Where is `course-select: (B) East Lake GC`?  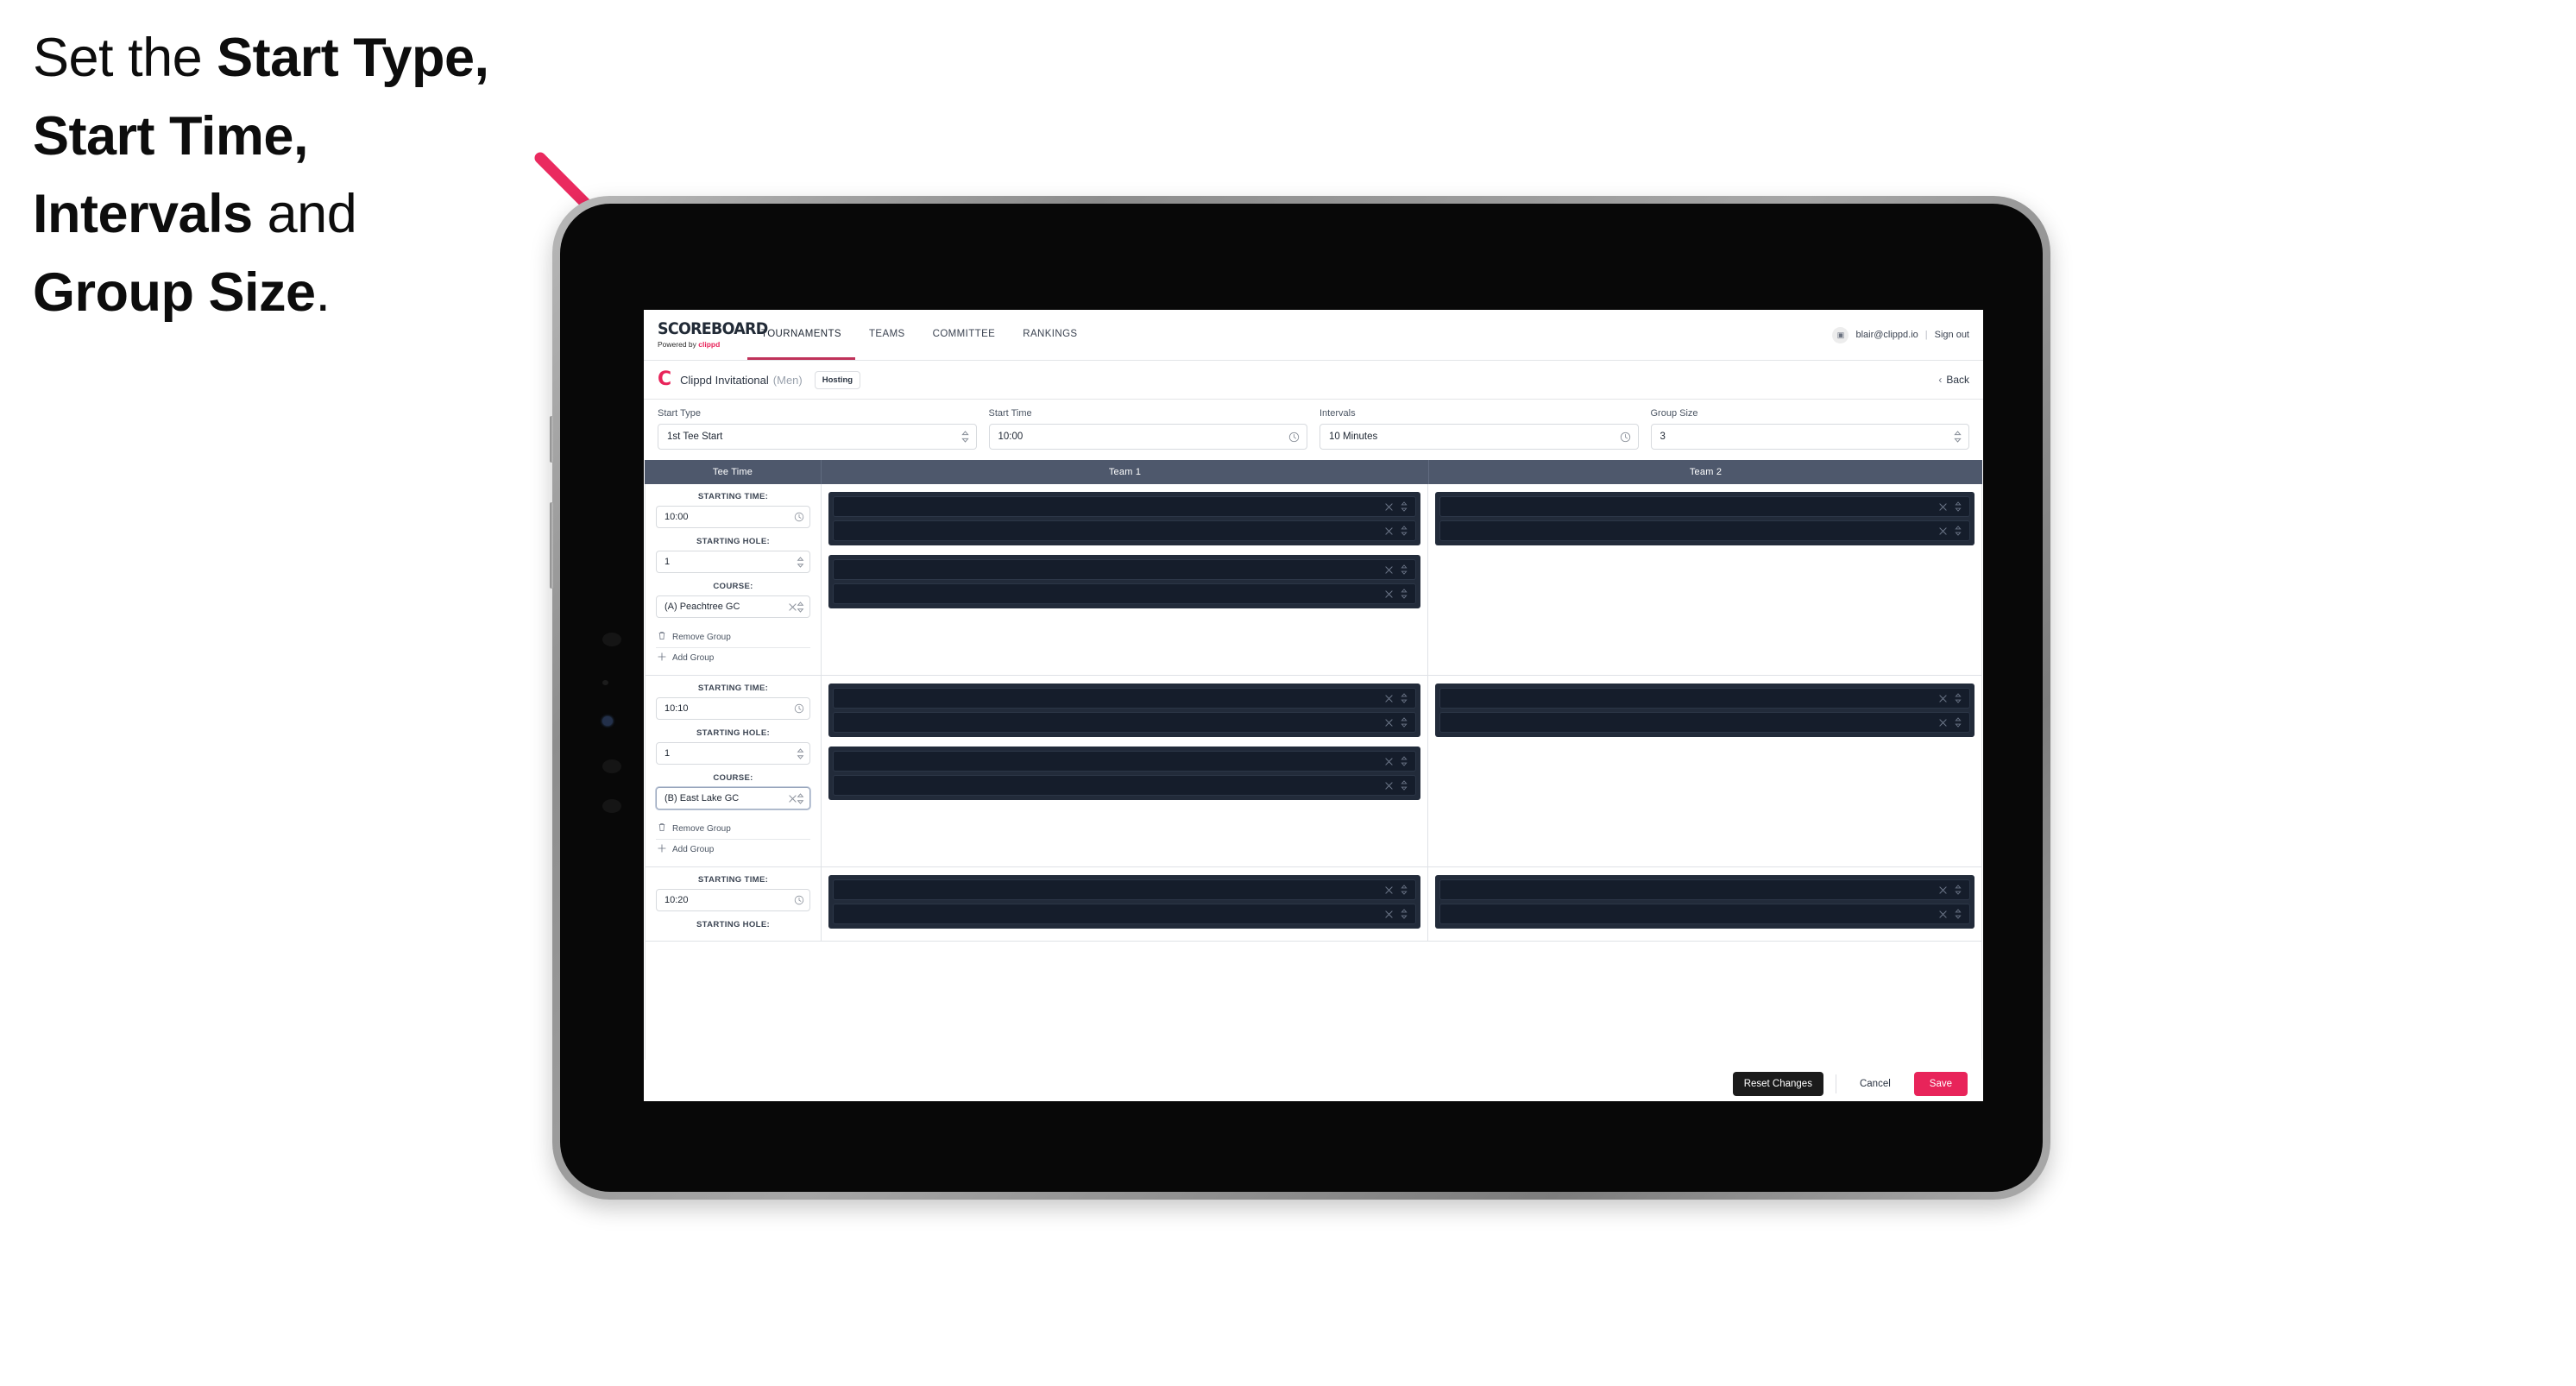 course-select: (B) East Lake GC is located at coordinates (733, 799).